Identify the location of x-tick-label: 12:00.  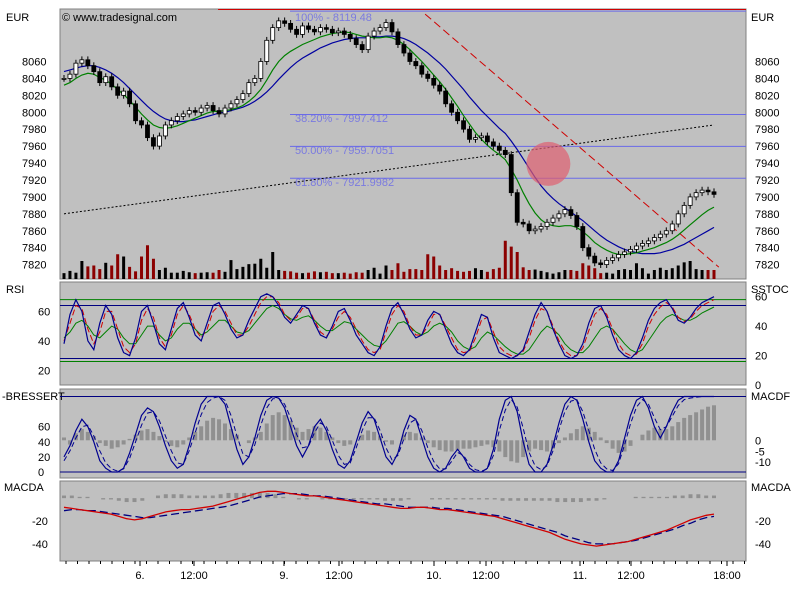
(486, 576).